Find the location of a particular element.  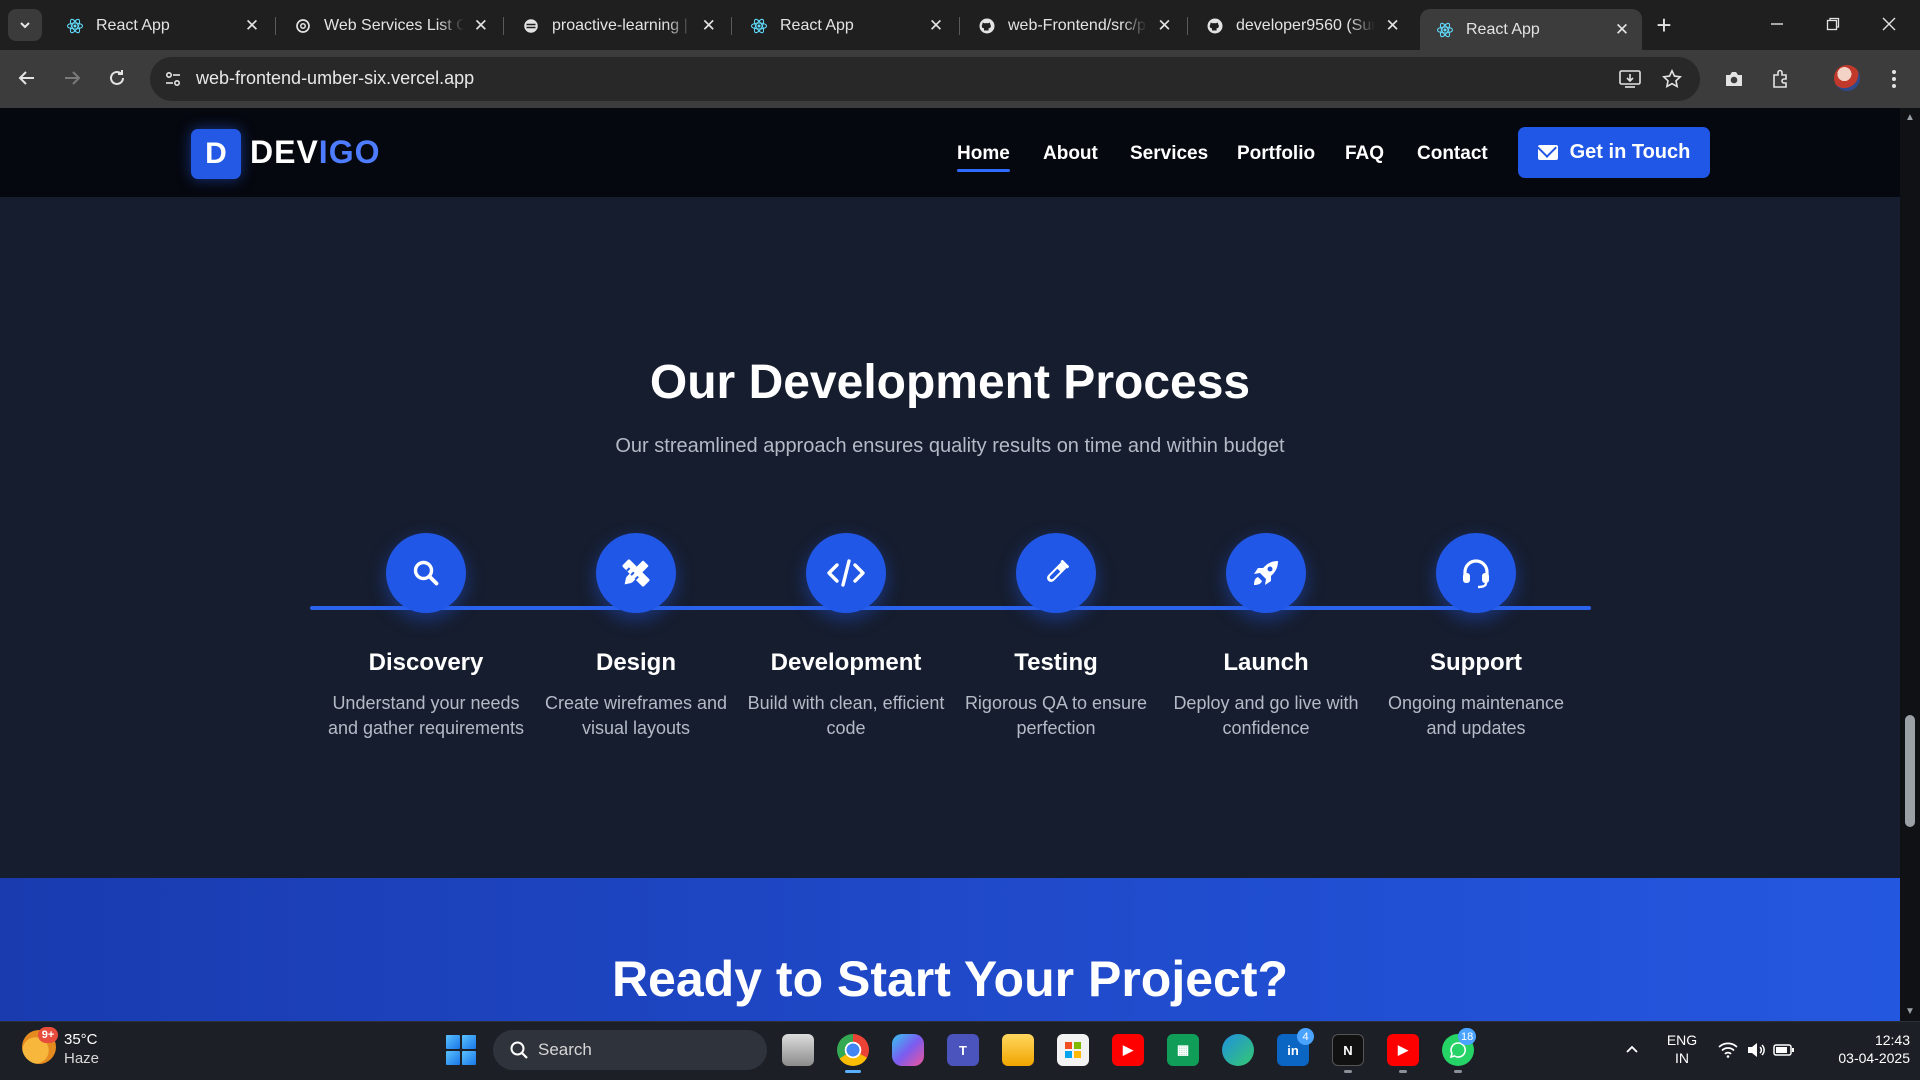

headset-icon is located at coordinates (1476, 574).